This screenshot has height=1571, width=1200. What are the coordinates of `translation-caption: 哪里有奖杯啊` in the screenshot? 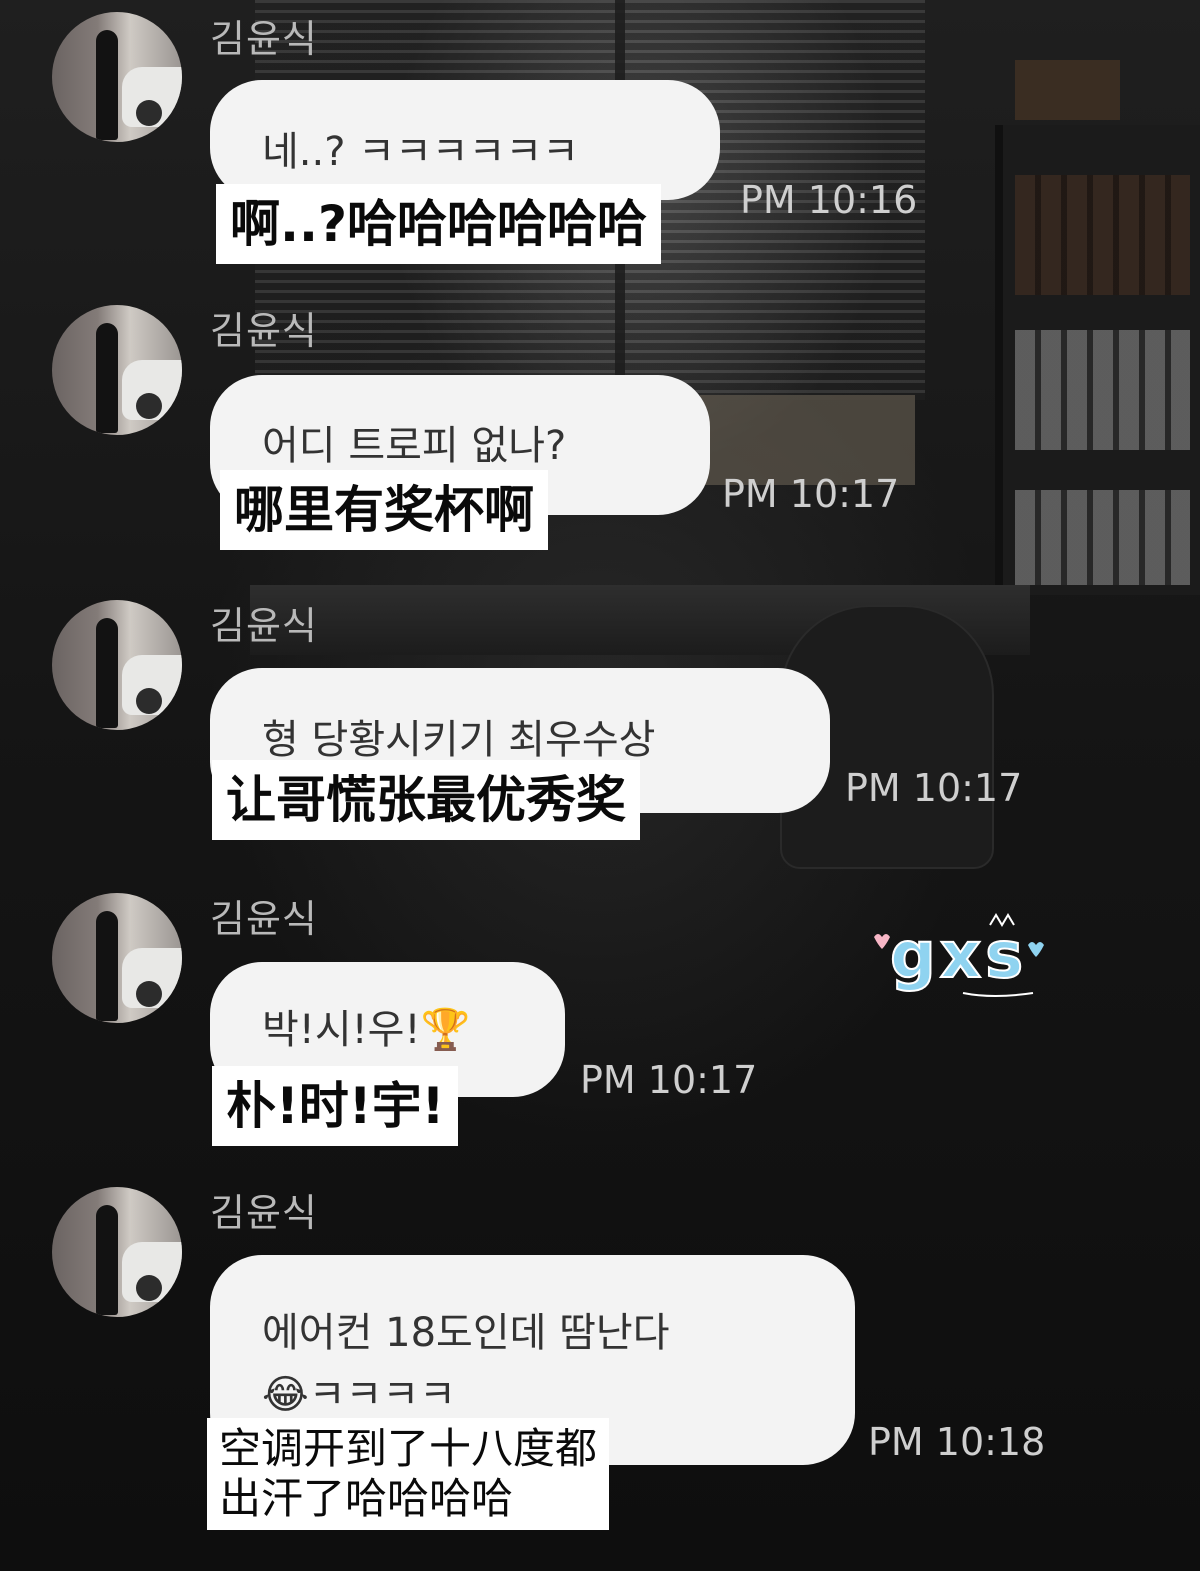 It's located at (384, 510).